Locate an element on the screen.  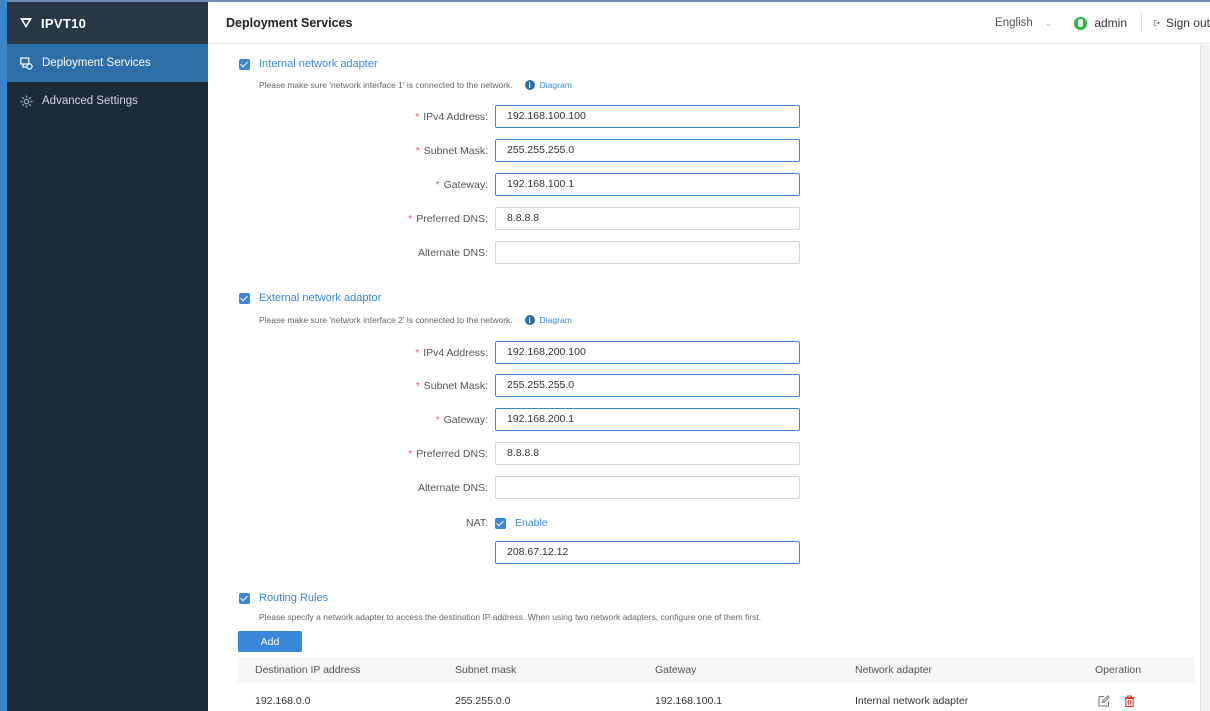
external-adns-input is located at coordinates (647, 487).